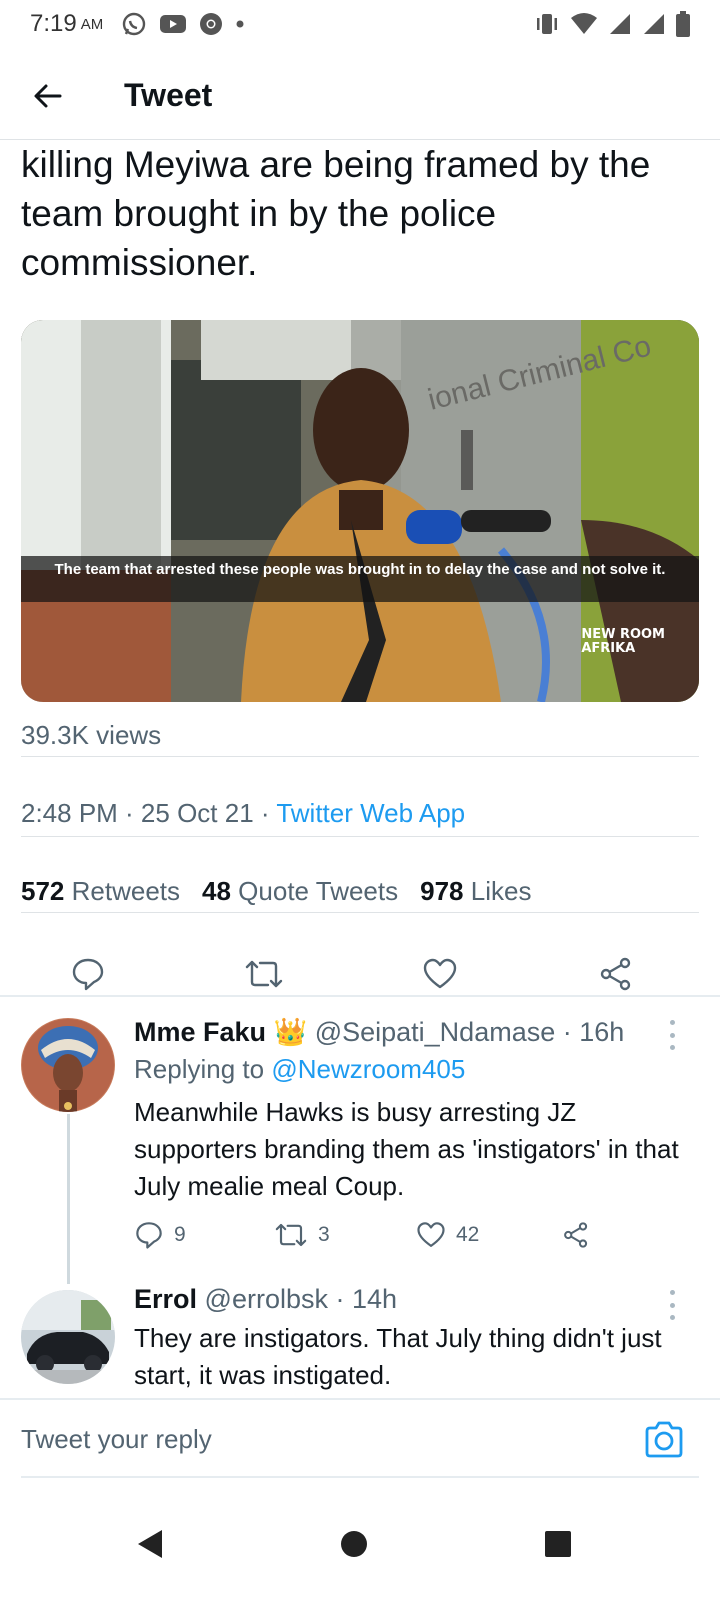 The image size is (720, 1600). I want to click on reply-composer, so click(360, 1438).